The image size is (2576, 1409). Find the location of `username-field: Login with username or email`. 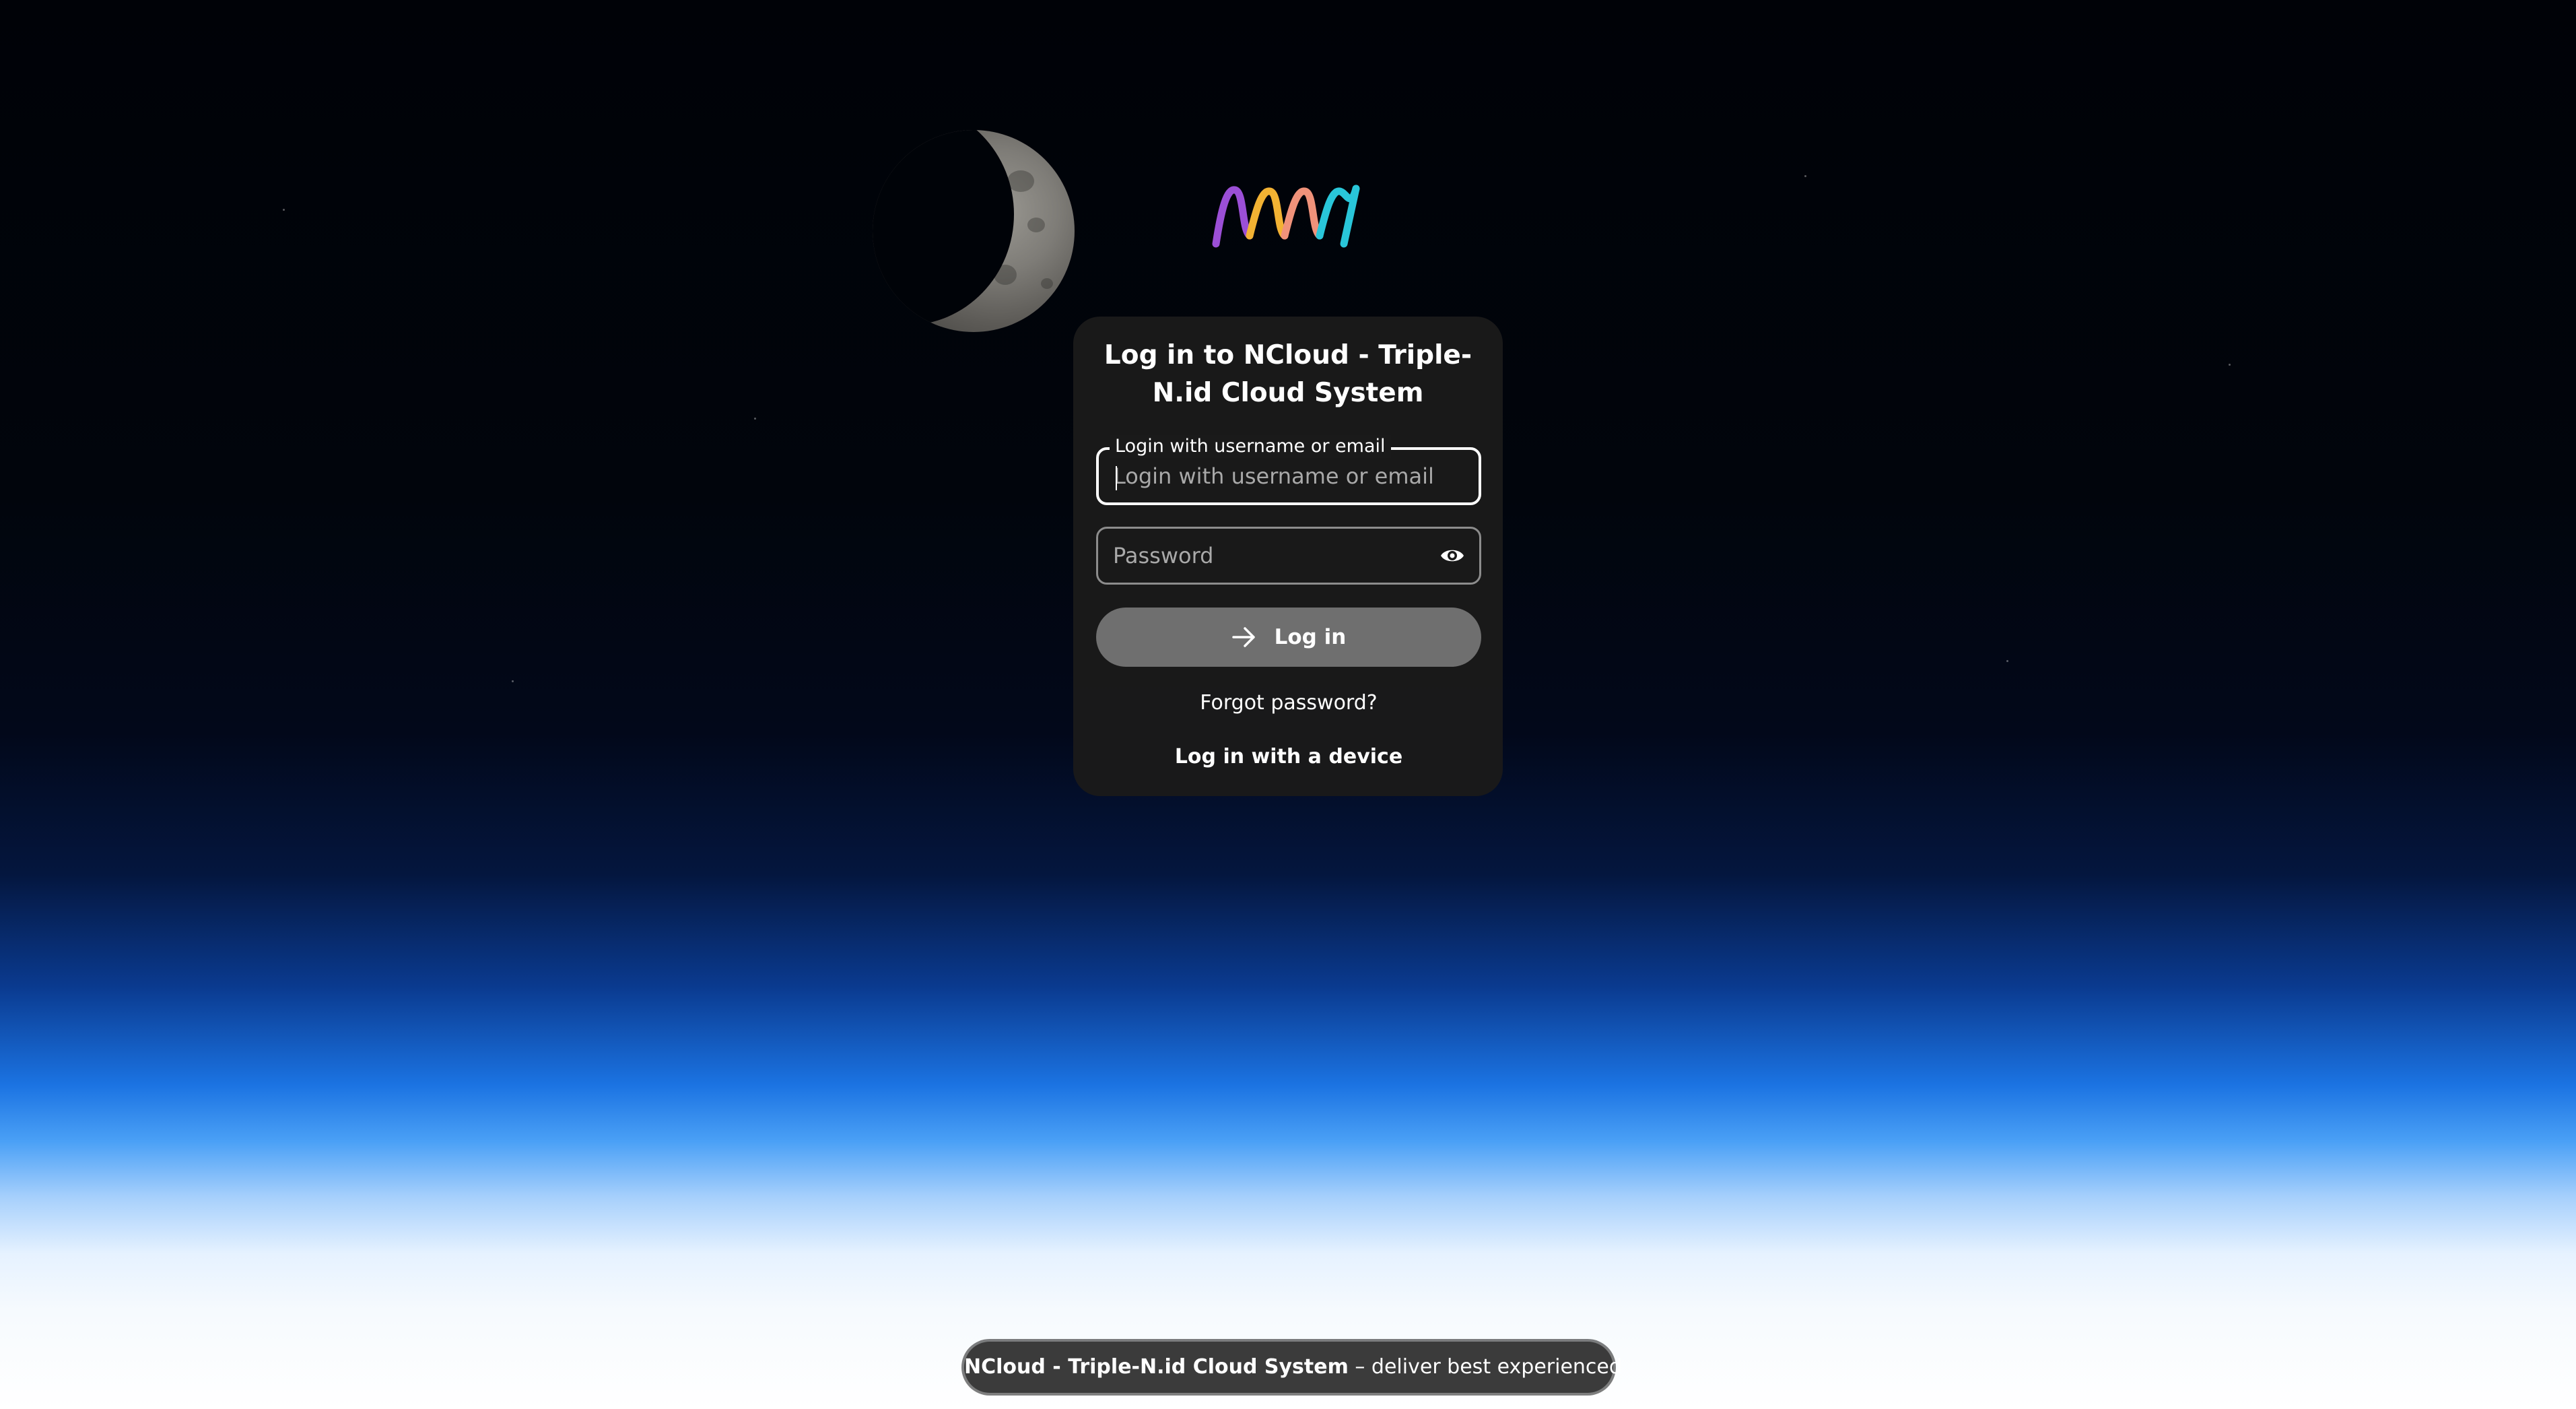

username-field: Login with username or email is located at coordinates (1288, 470).